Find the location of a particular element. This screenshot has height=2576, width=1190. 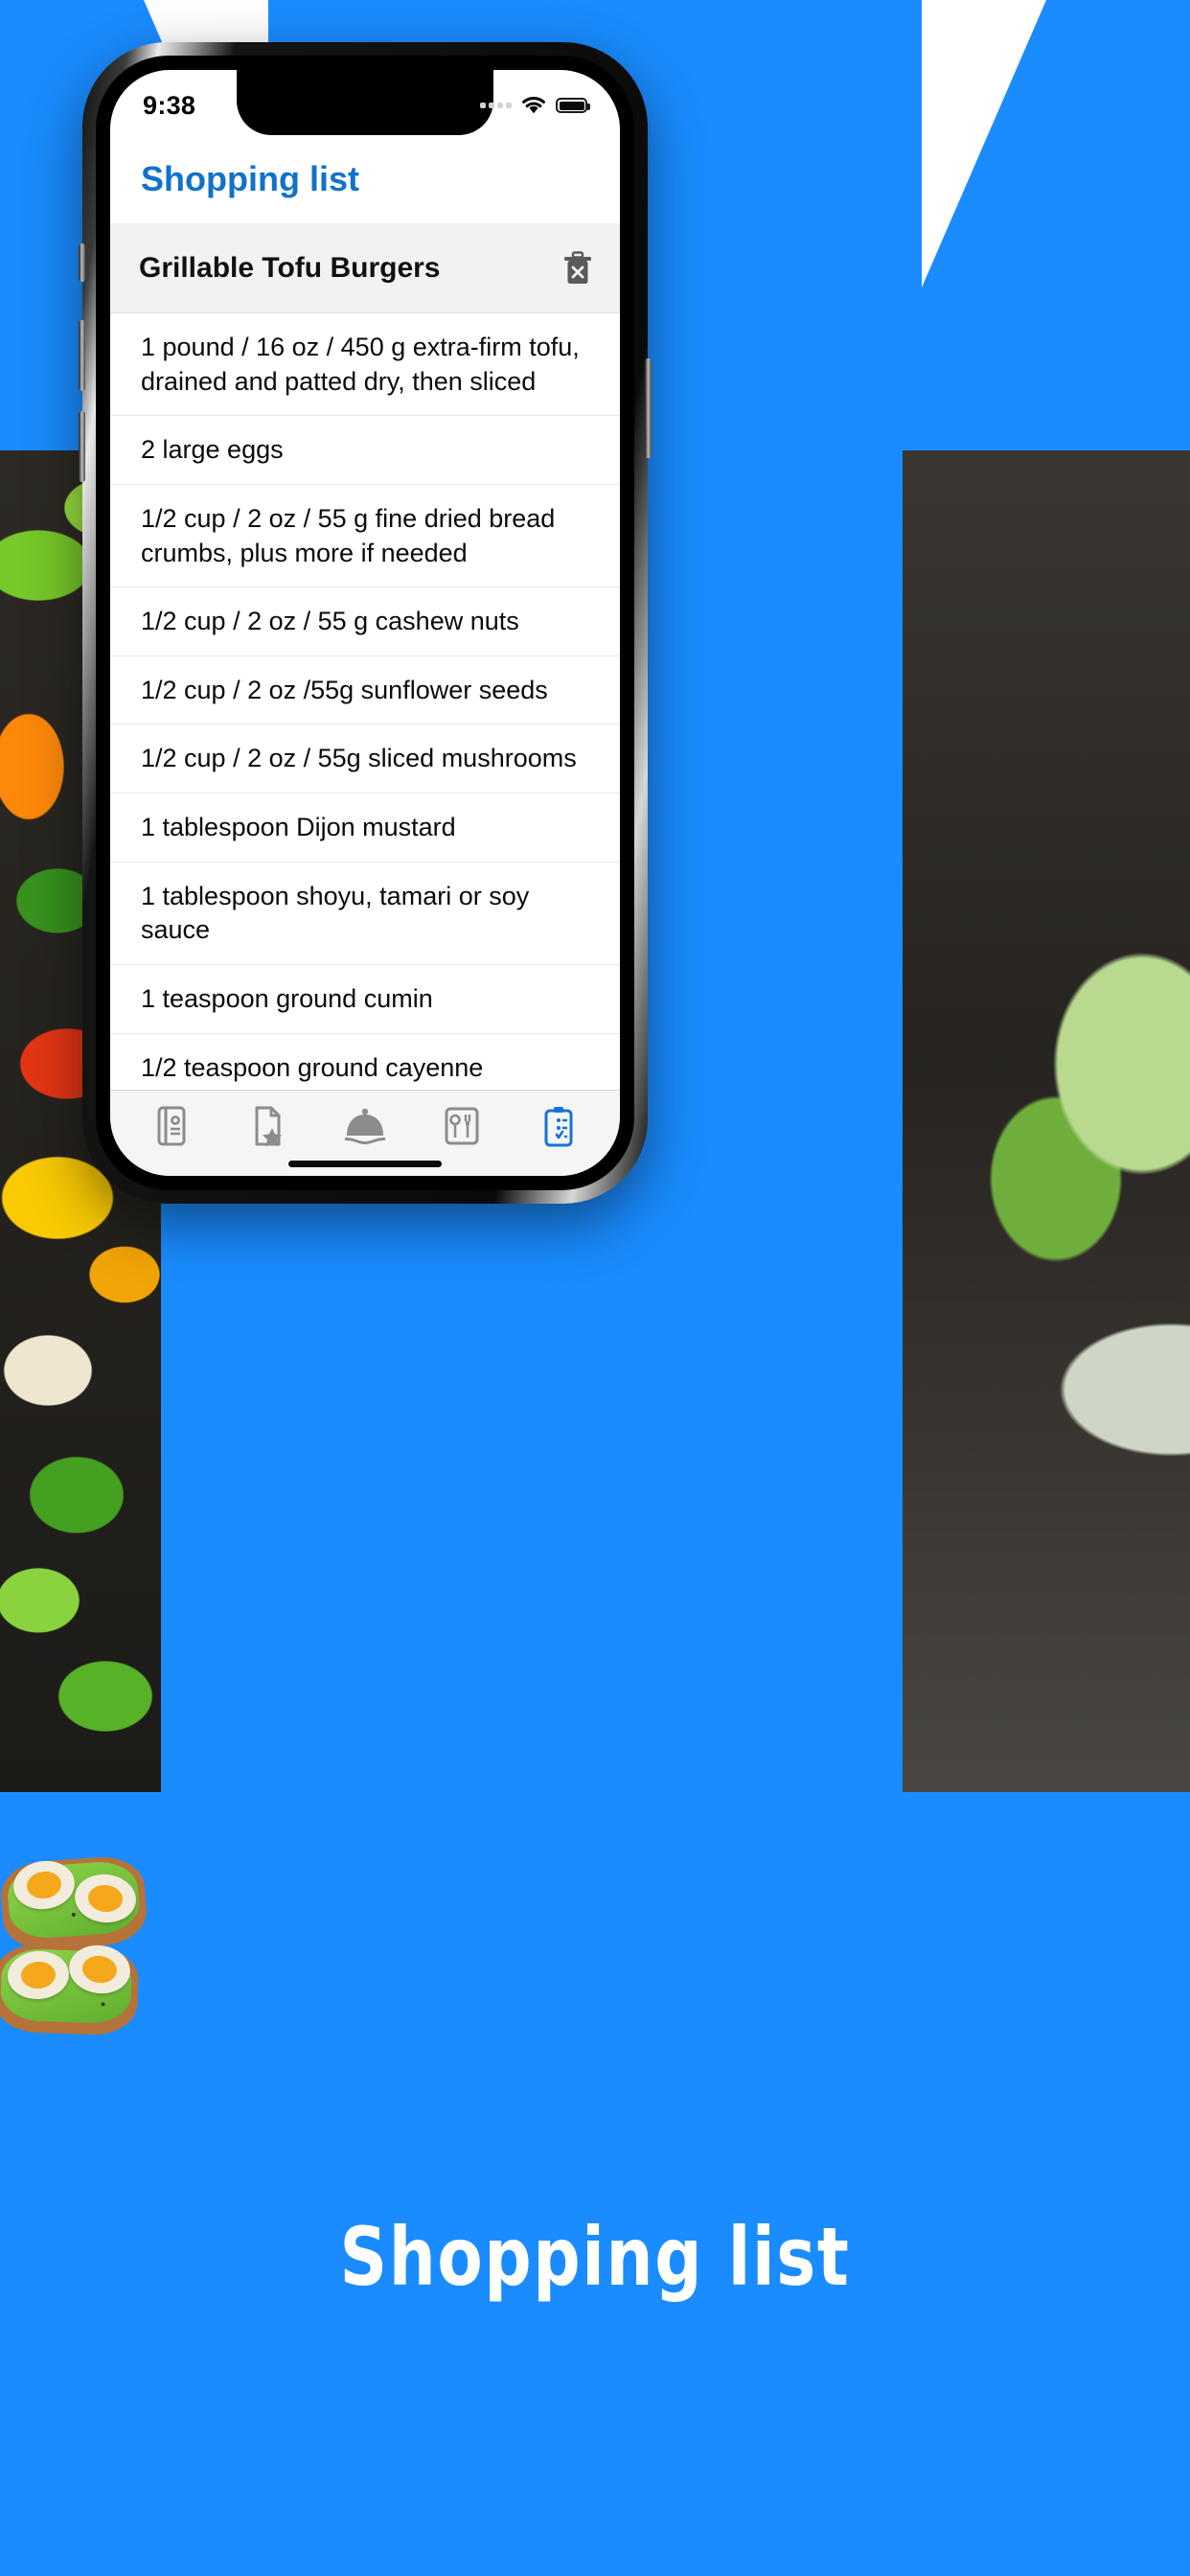

recipe-book-icon is located at coordinates (171, 1125).